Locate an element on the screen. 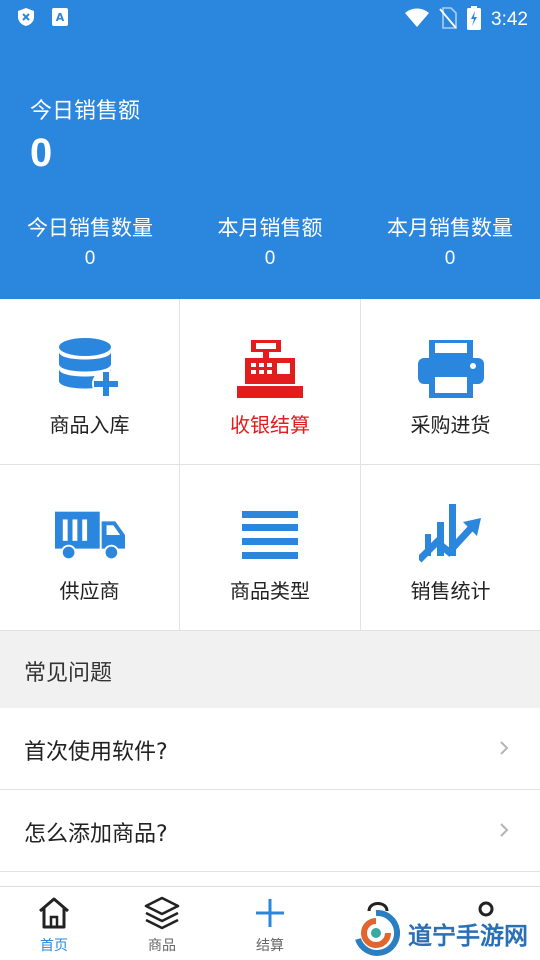  grid-item-supplier: 供应商 is located at coordinates (90, 548).